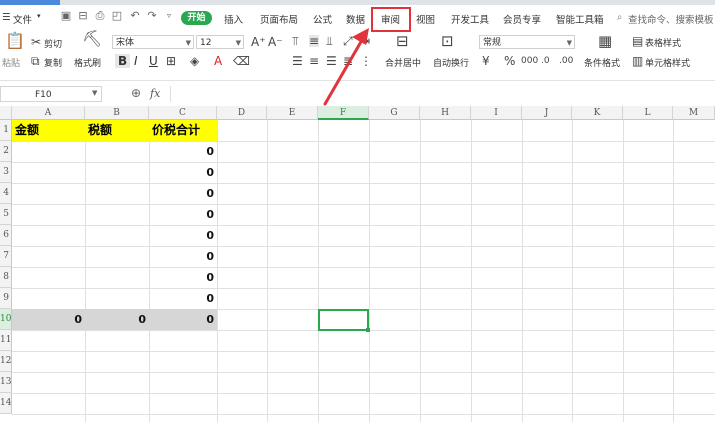 The width and height of the screenshot is (715, 422). What do you see at coordinates (241, 61) in the screenshot?
I see `clear-format-icon: ⌫` at bounding box center [241, 61].